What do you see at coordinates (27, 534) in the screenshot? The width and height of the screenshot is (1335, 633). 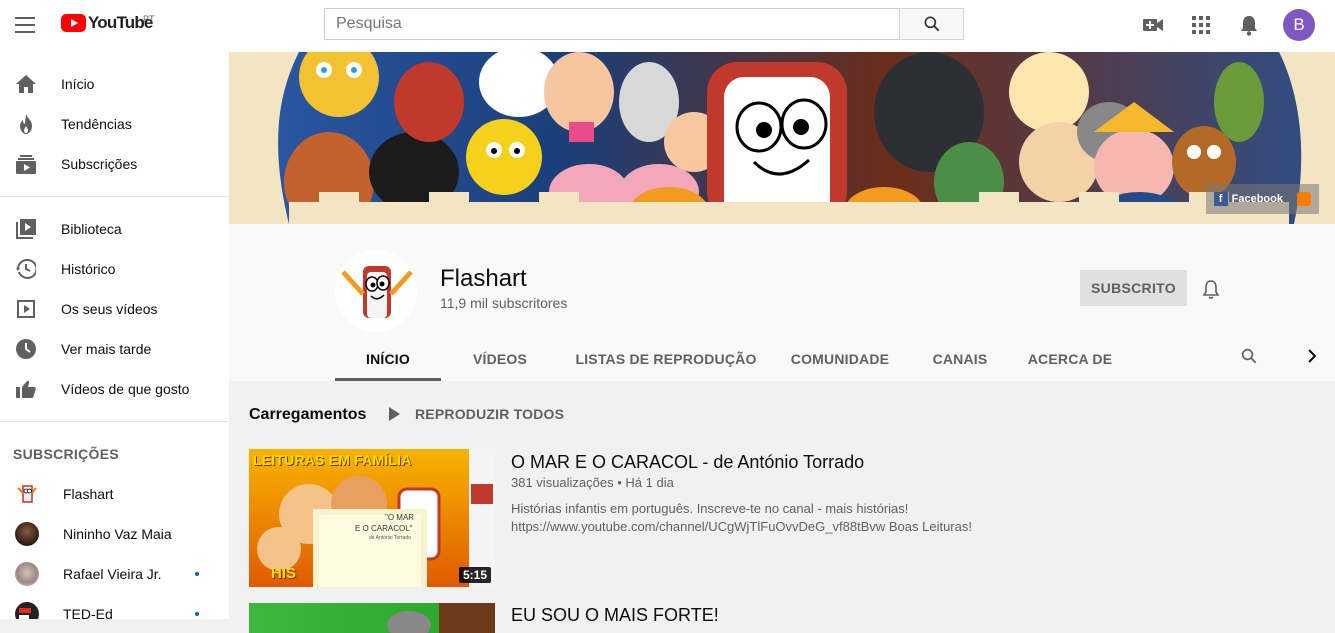 I see `nininho-avatar` at bounding box center [27, 534].